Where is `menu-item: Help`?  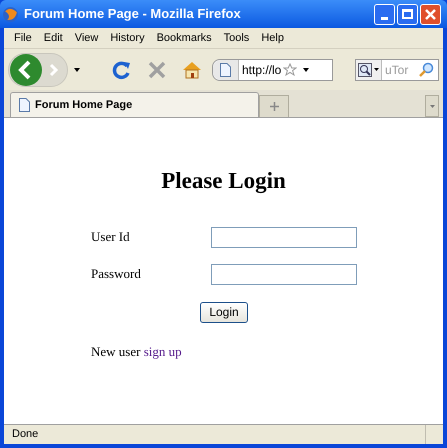 menu-item: Help is located at coordinates (272, 38).